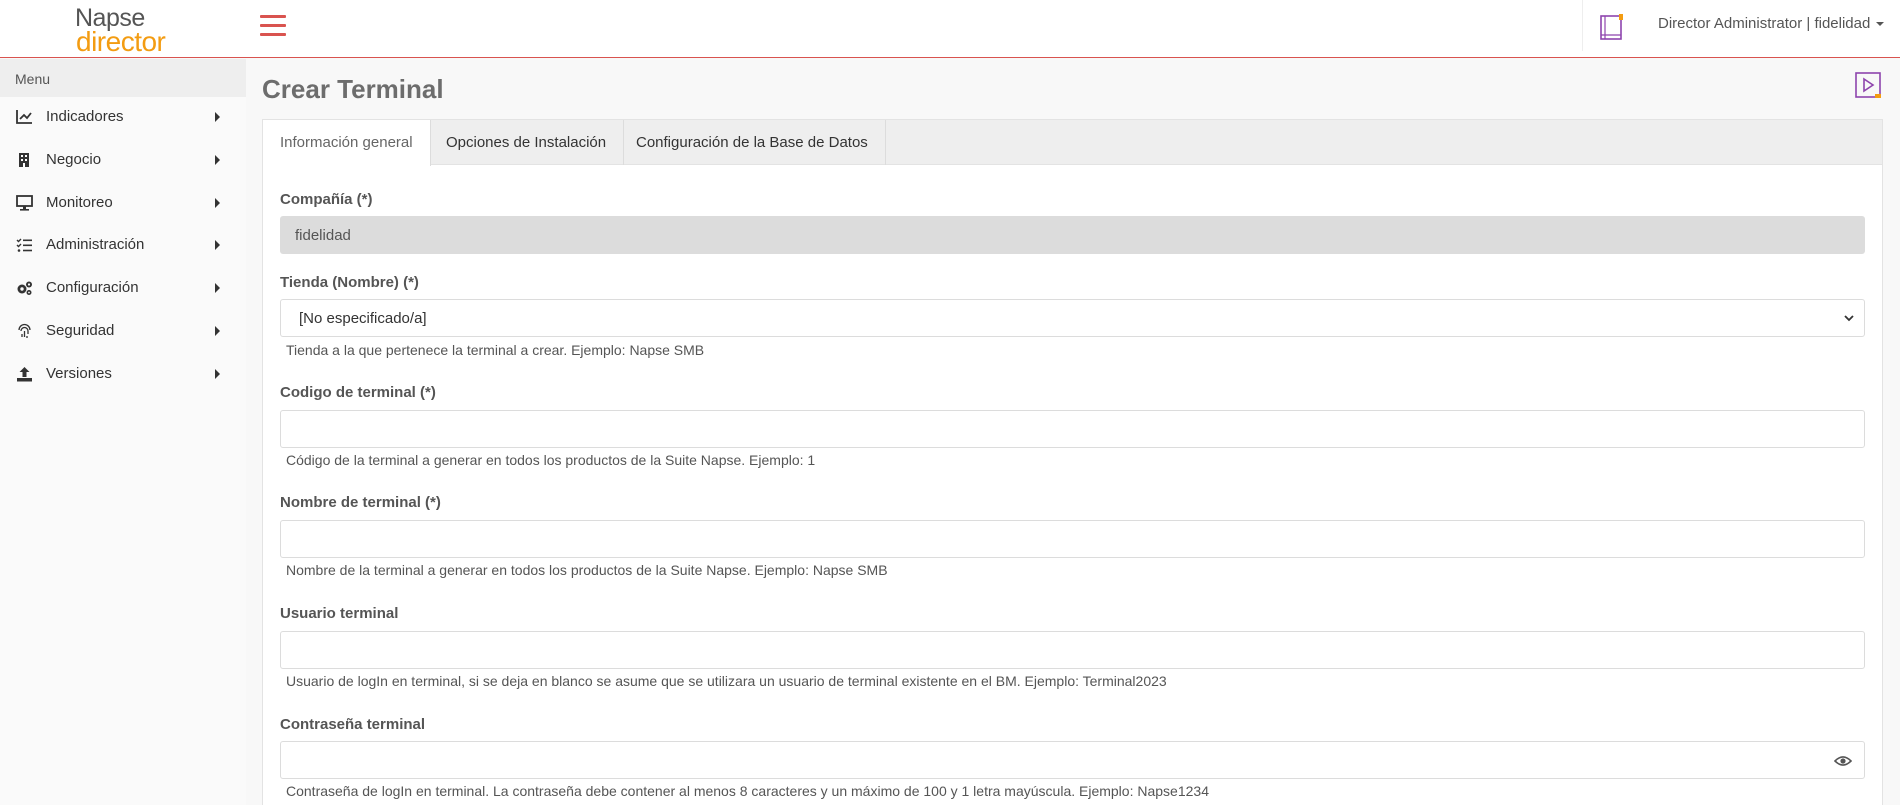 This screenshot has height=805, width=1900. Describe the element at coordinates (1582, 25) in the screenshot. I see `header-divider` at that location.